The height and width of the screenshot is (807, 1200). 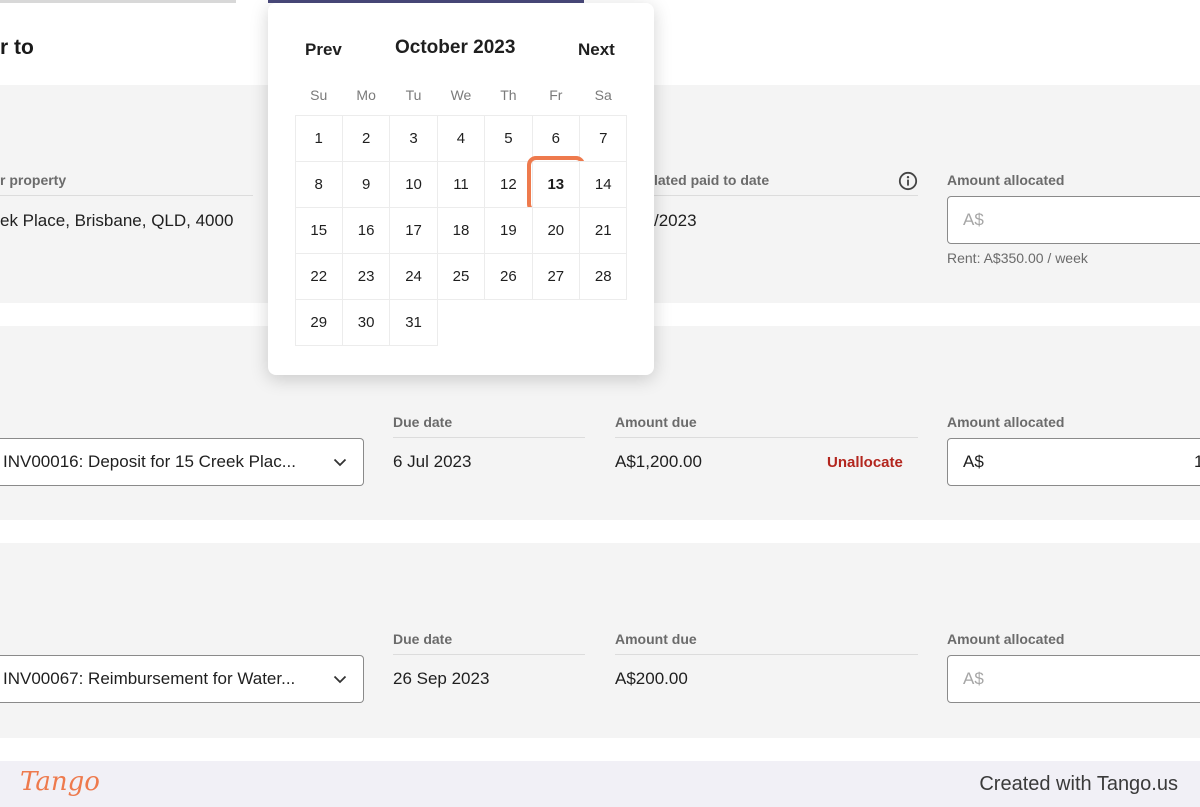 I want to click on calendar-day: 12, so click(x=508, y=184).